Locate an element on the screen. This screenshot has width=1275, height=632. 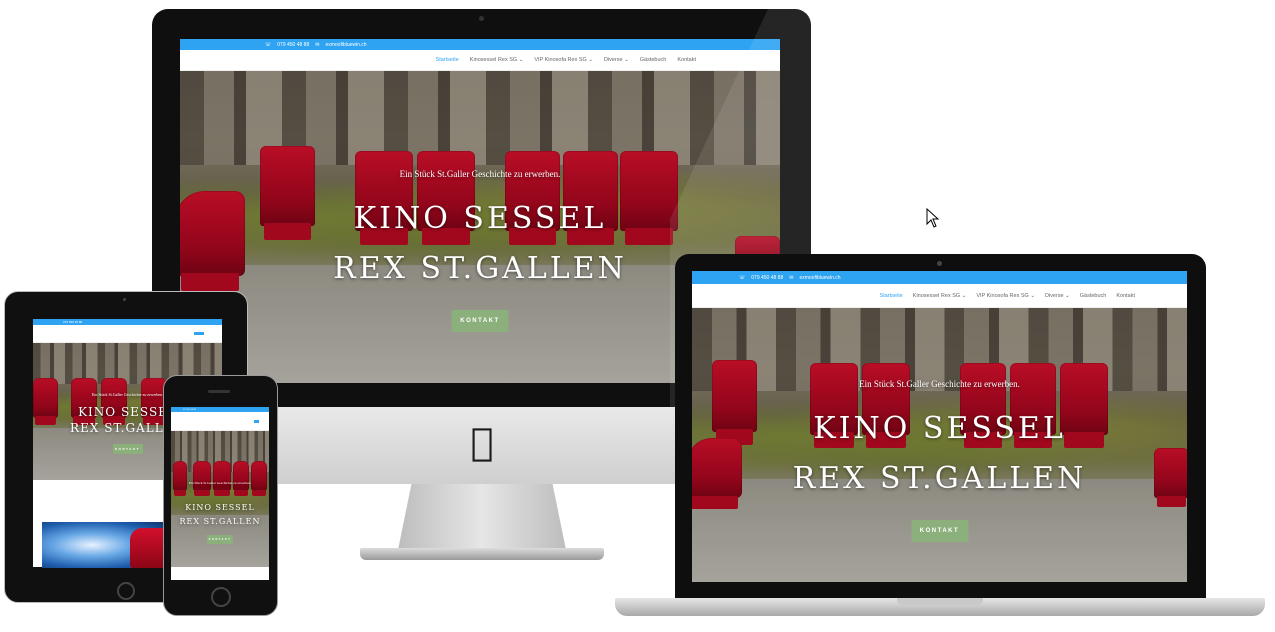
tablet-home-button is located at coordinates (126, 591).